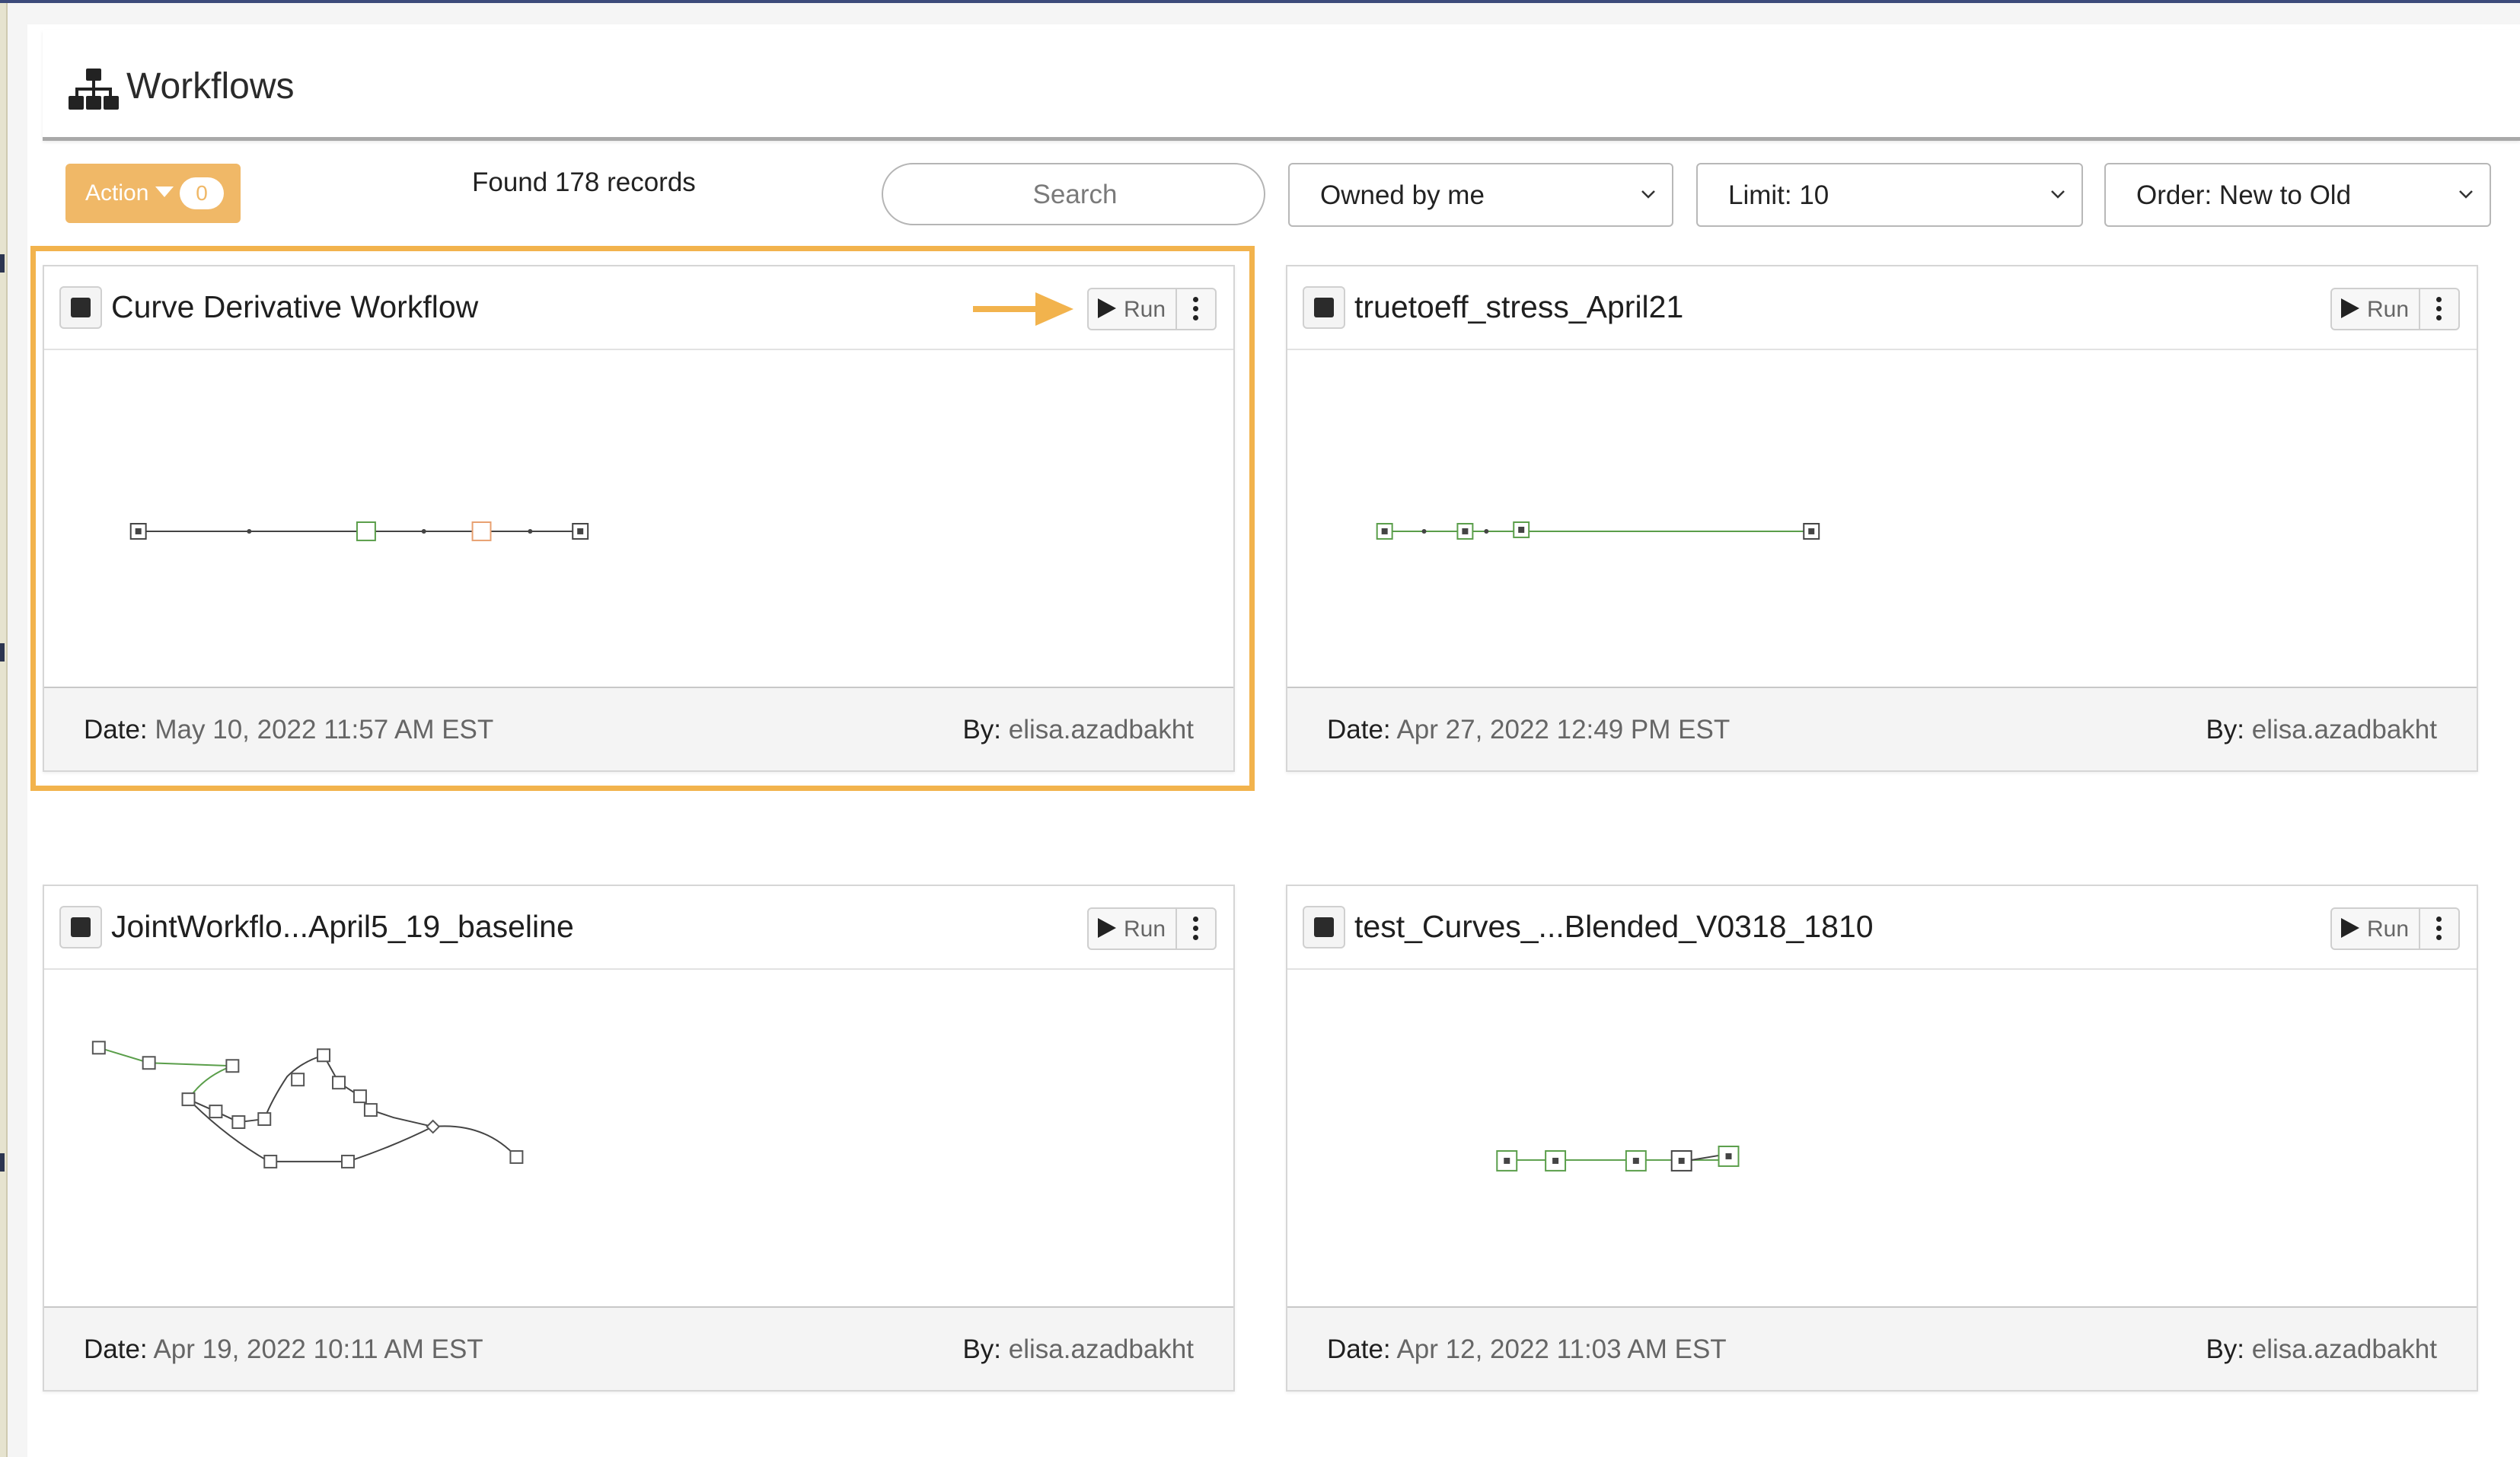 The image size is (2520, 1457). What do you see at coordinates (1882, 308) in the screenshot?
I see `card-header: truetoeff_stress_April21 Run` at bounding box center [1882, 308].